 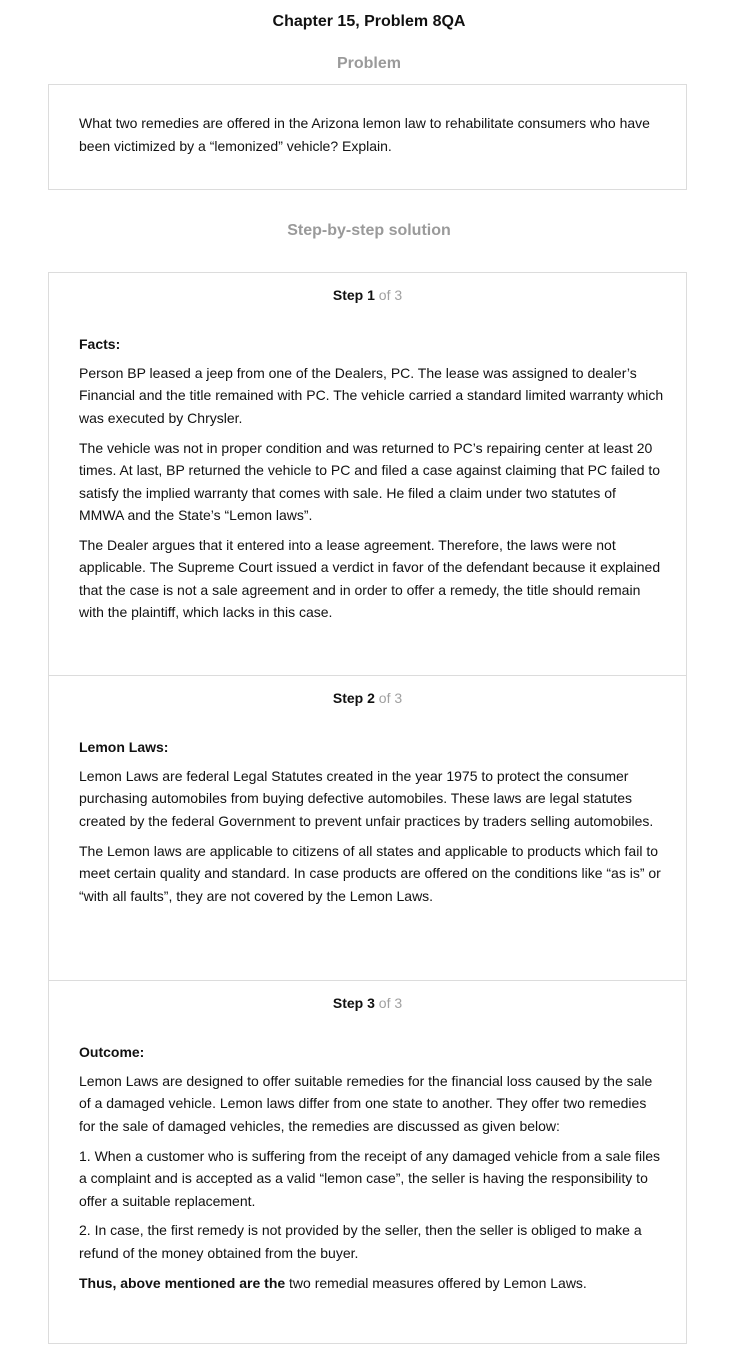 What do you see at coordinates (371, 1003) in the screenshot?
I see `step-number: 3` at bounding box center [371, 1003].